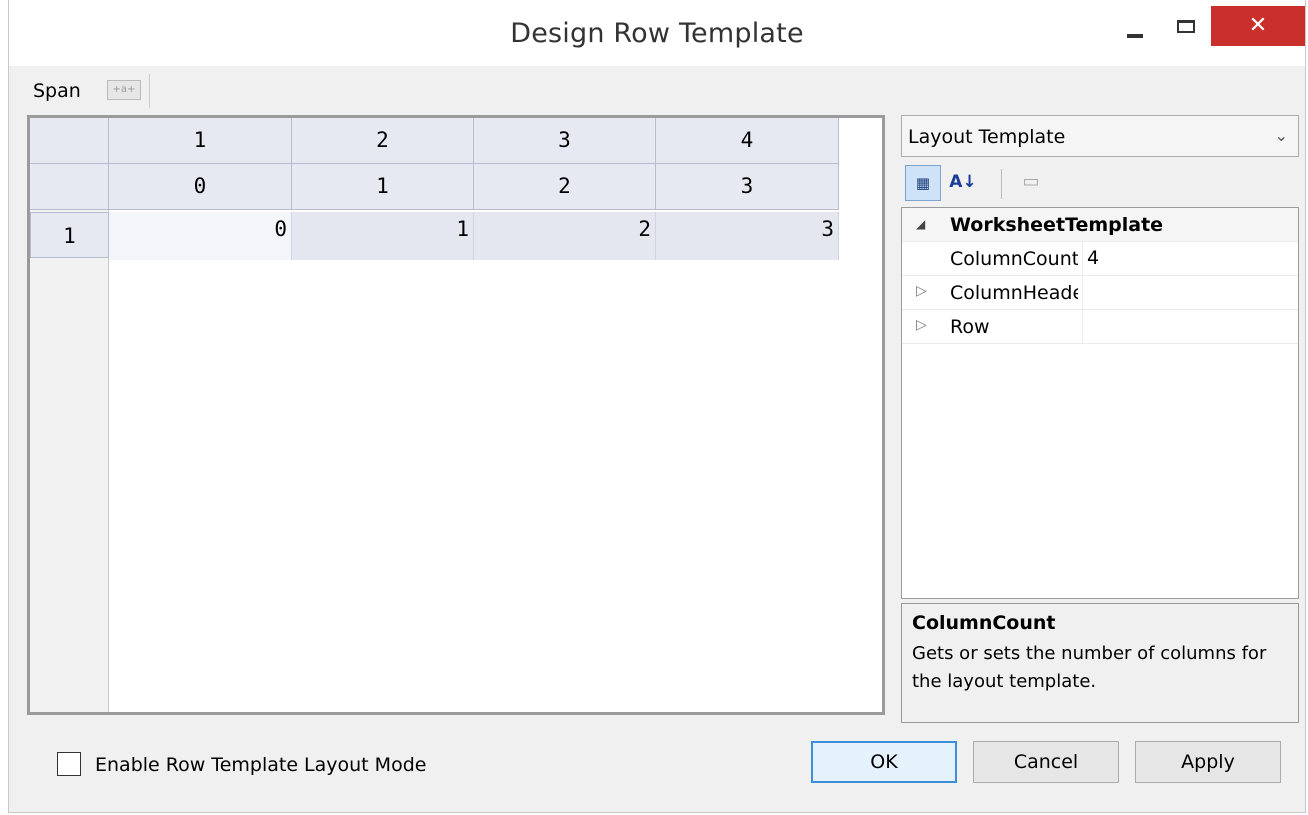 The image size is (1308, 815). Describe the element at coordinates (922, 258) in the screenshot. I see `property-row-gutter` at that location.